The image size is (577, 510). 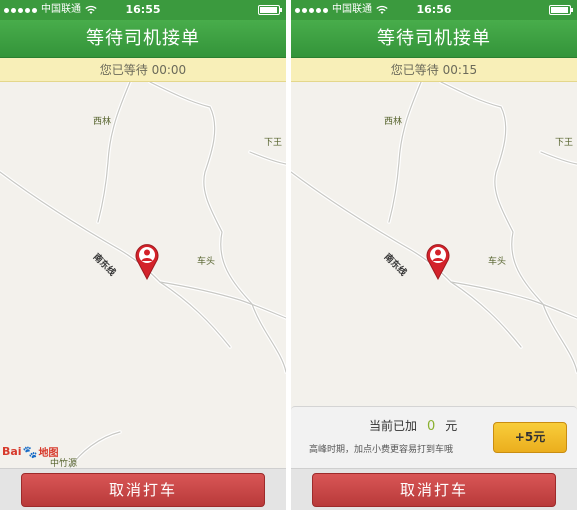 I want to click on tip-panel: 当前已加 0 元 高峰时期，加点小费更容易打到车哦 +5元, so click(x=434, y=437).